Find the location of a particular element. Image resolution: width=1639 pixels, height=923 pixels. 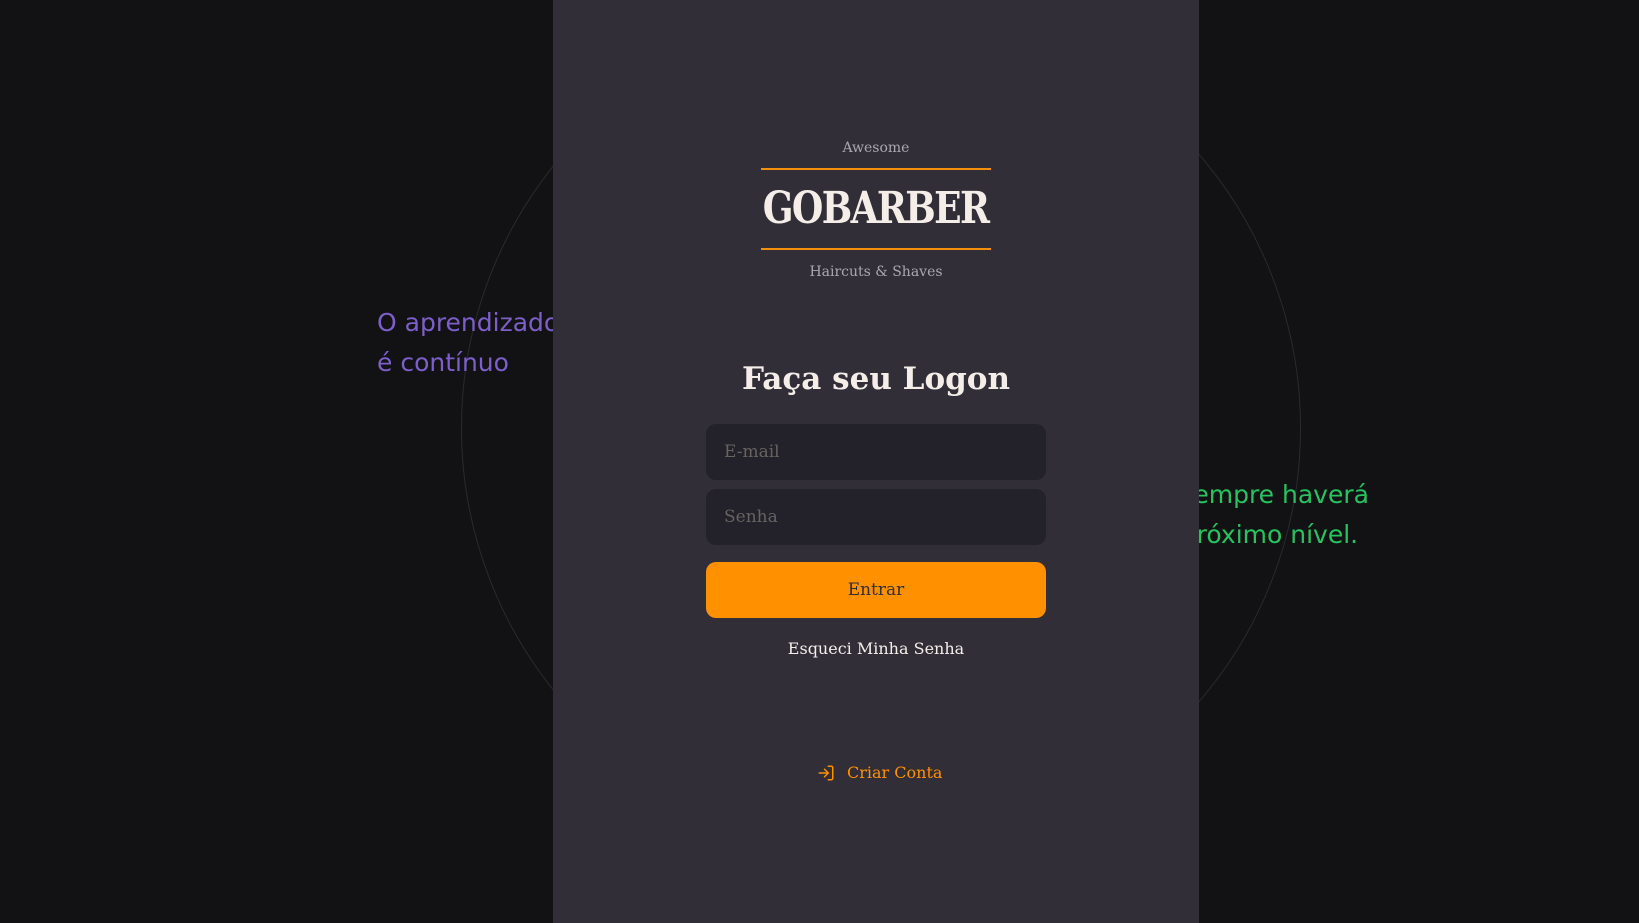

logo-top-text: Awesome is located at coordinates (876, 148).